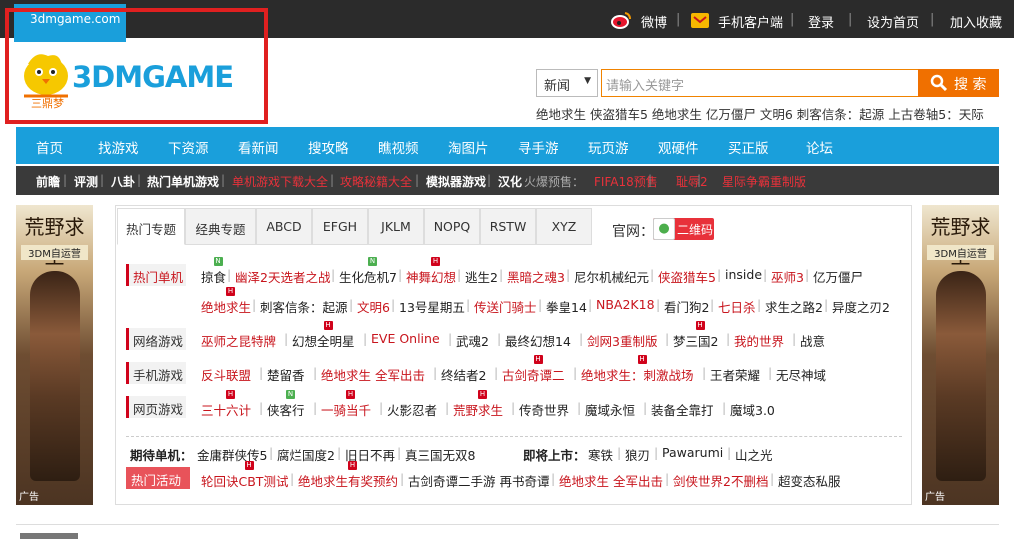 This screenshot has width=1014, height=539. I want to click on game-link: 三十六计, so click(226, 409).